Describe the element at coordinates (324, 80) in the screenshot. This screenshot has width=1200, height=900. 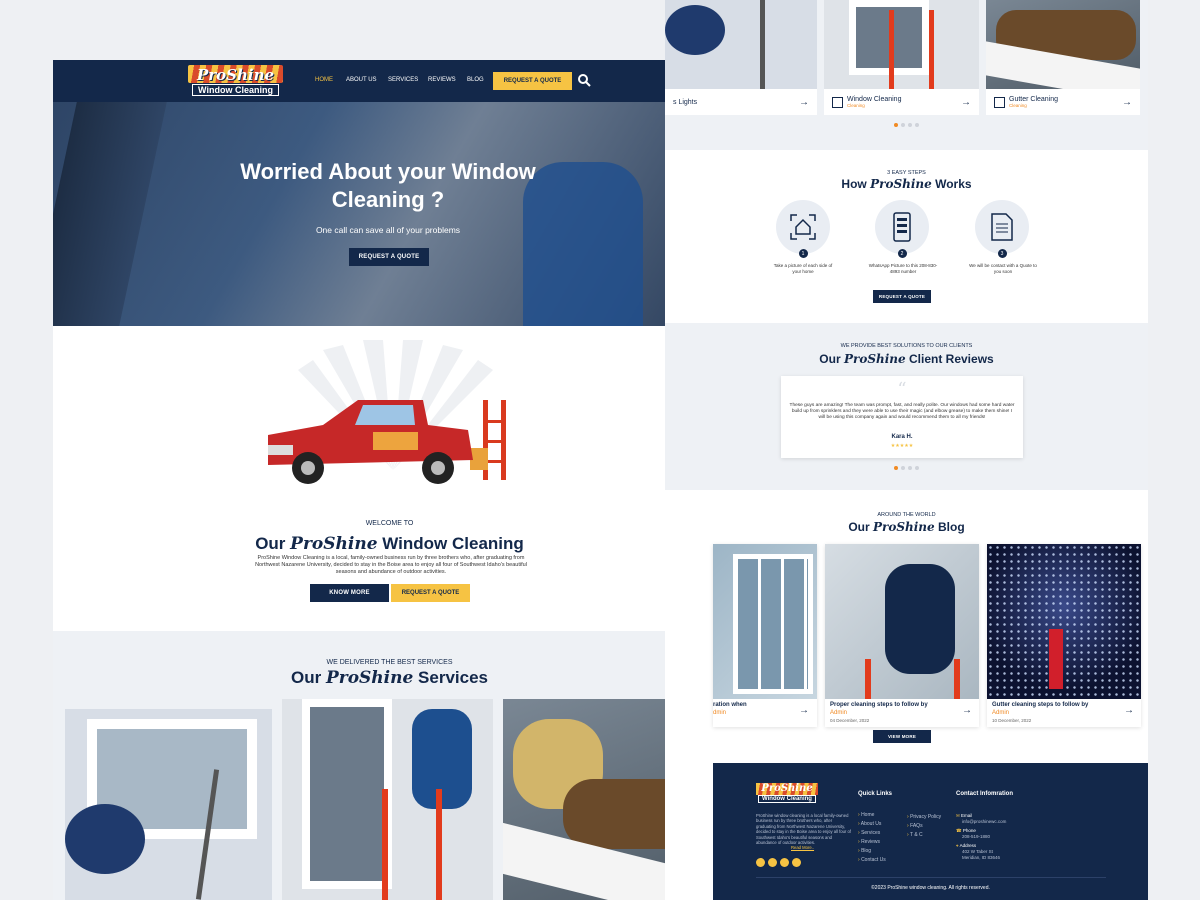
I see `nav-item-home: HOME` at that location.